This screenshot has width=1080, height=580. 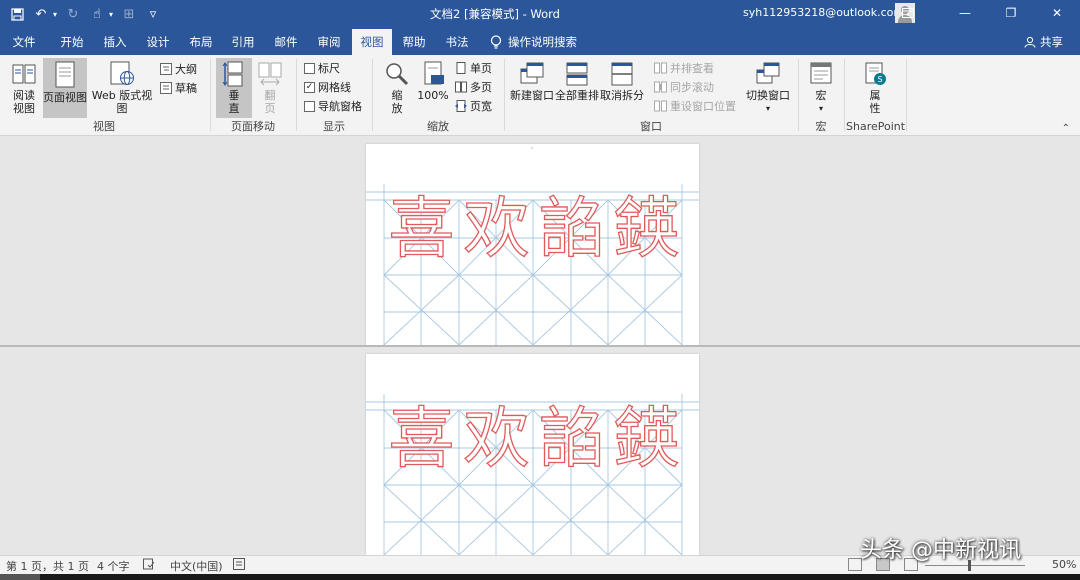 I want to click on page-1-text: 喜 欢 諂 鍈, so click(x=534, y=228).